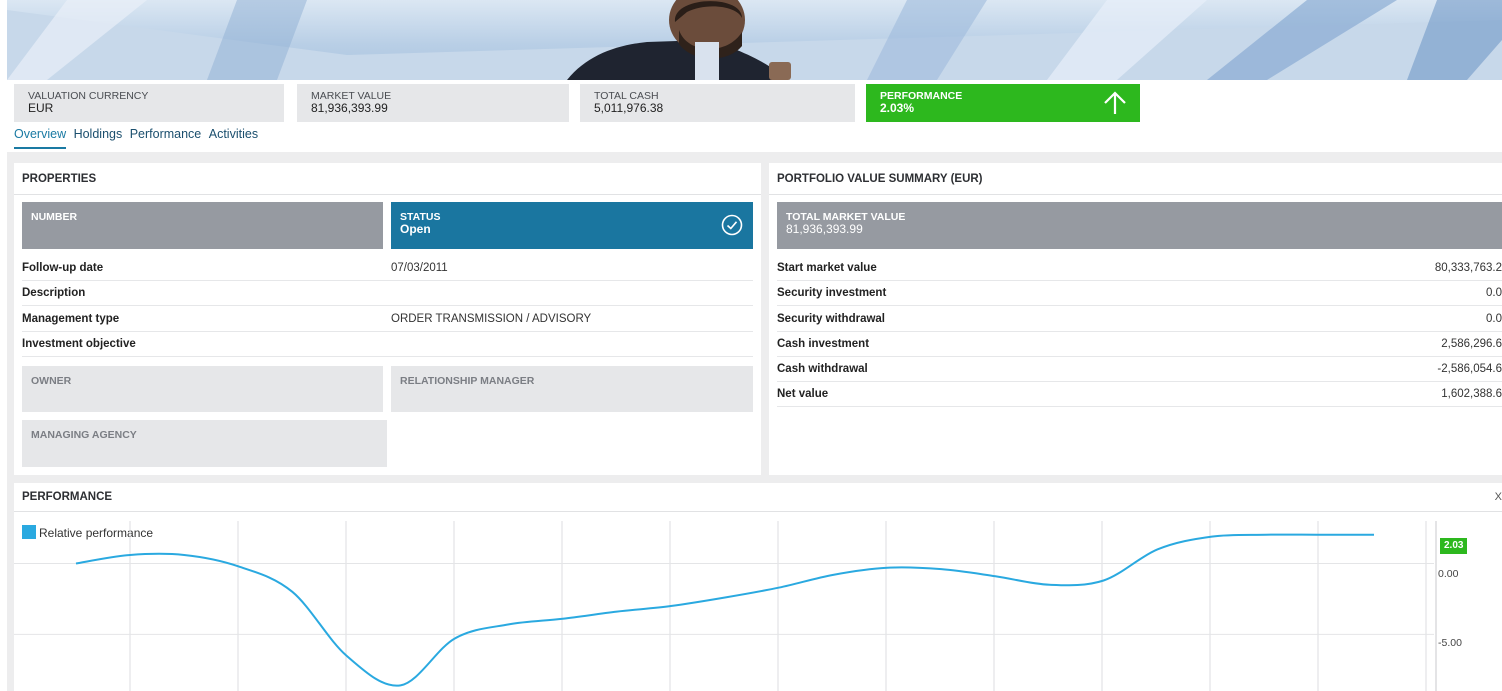  What do you see at coordinates (717, 103) in the screenshot?
I see `kpi-total-cash: TOTAL CASH 5,011,976.38` at bounding box center [717, 103].